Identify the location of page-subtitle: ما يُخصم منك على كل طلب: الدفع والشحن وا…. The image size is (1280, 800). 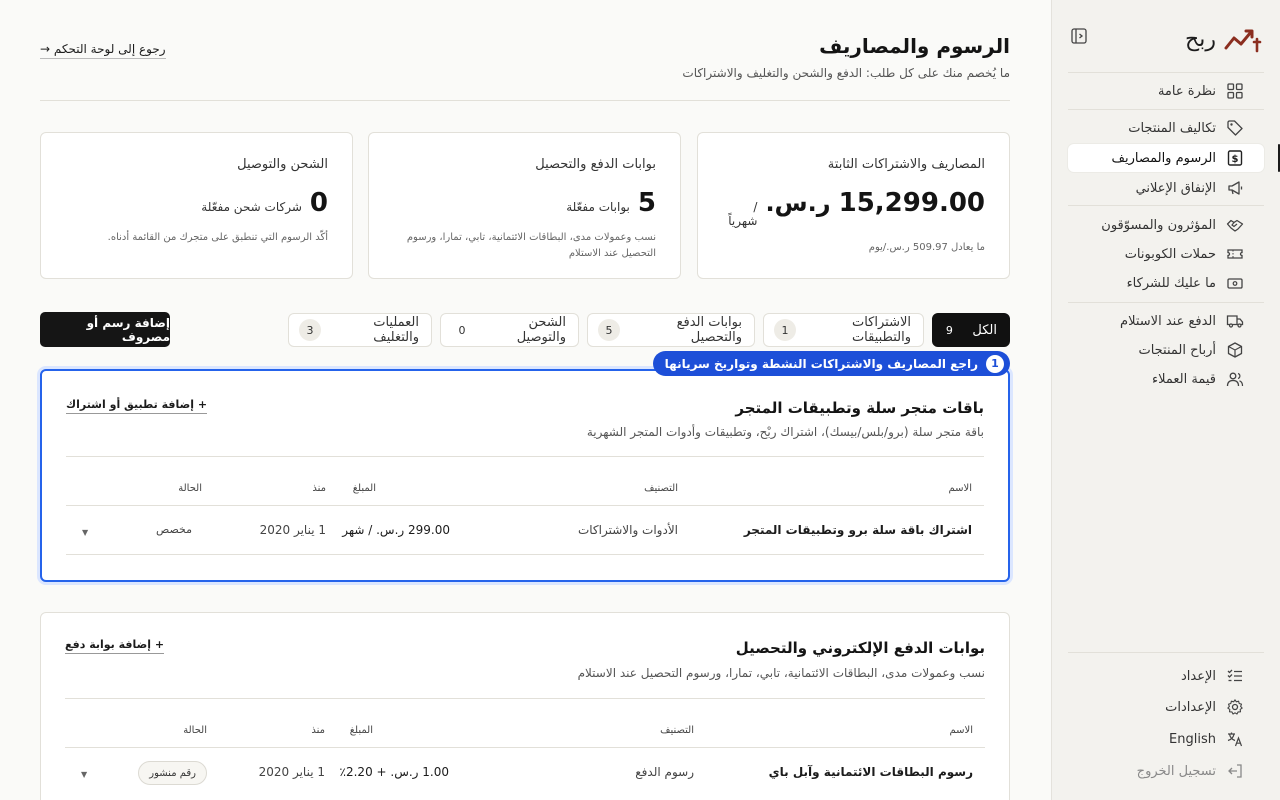
(846, 73).